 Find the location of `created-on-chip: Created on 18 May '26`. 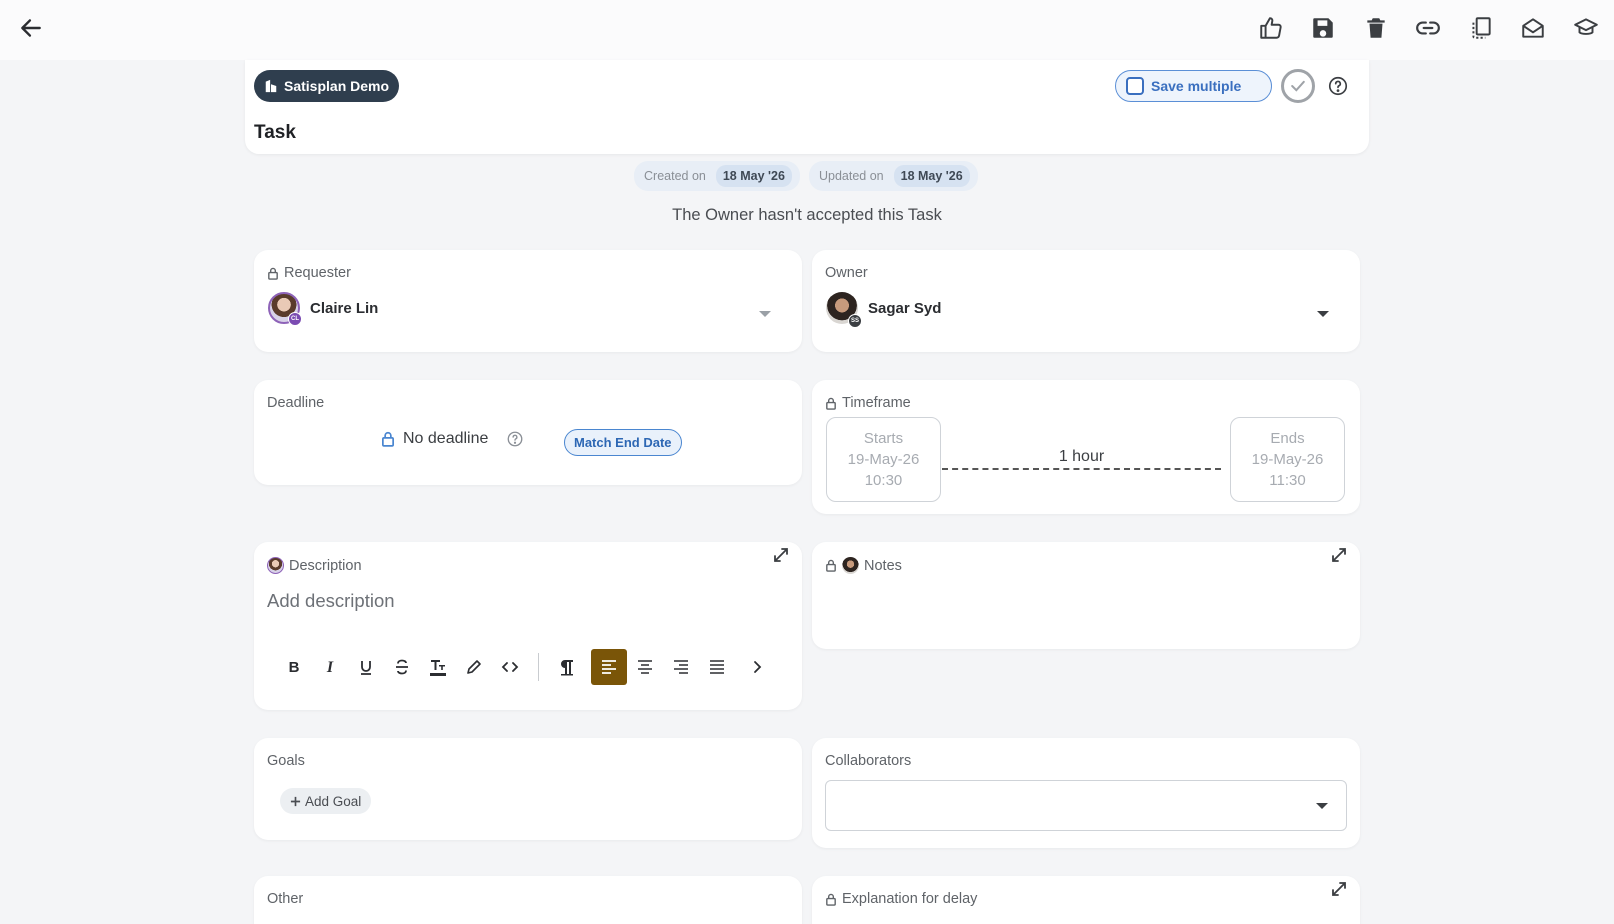

created-on-chip: Created on 18 May '26 is located at coordinates (717, 176).